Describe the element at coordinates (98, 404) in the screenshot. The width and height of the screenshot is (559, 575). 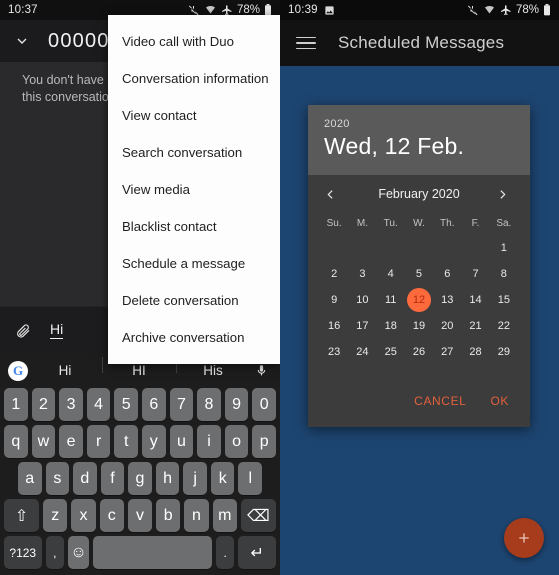
I see `key-4: 4` at that location.